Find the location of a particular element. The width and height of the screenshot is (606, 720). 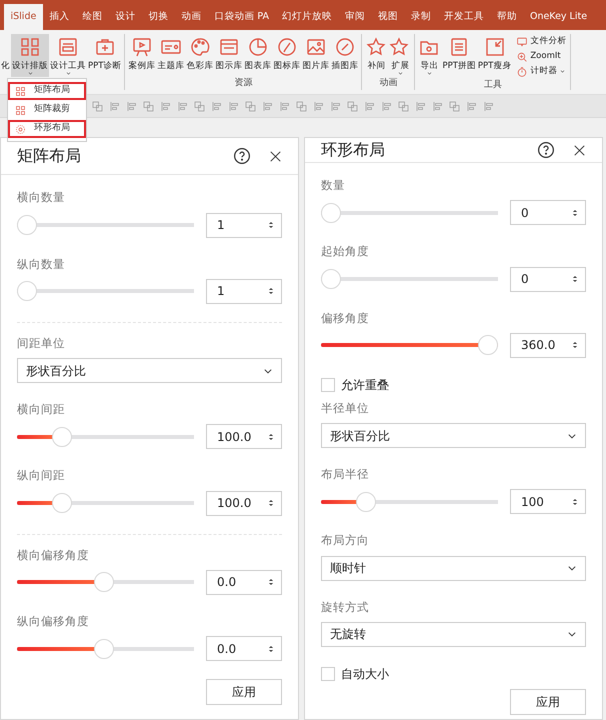

field-label: 起始角度 is located at coordinates (345, 251).